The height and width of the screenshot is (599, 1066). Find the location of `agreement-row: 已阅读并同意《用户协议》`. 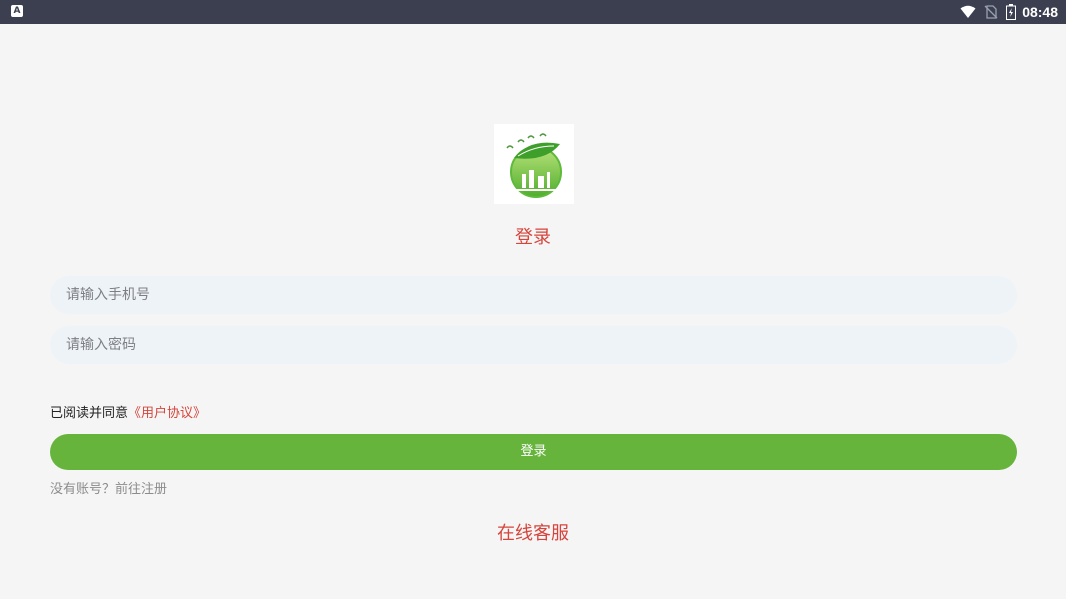

agreement-row: 已阅读并同意《用户协议》 is located at coordinates (128, 414).